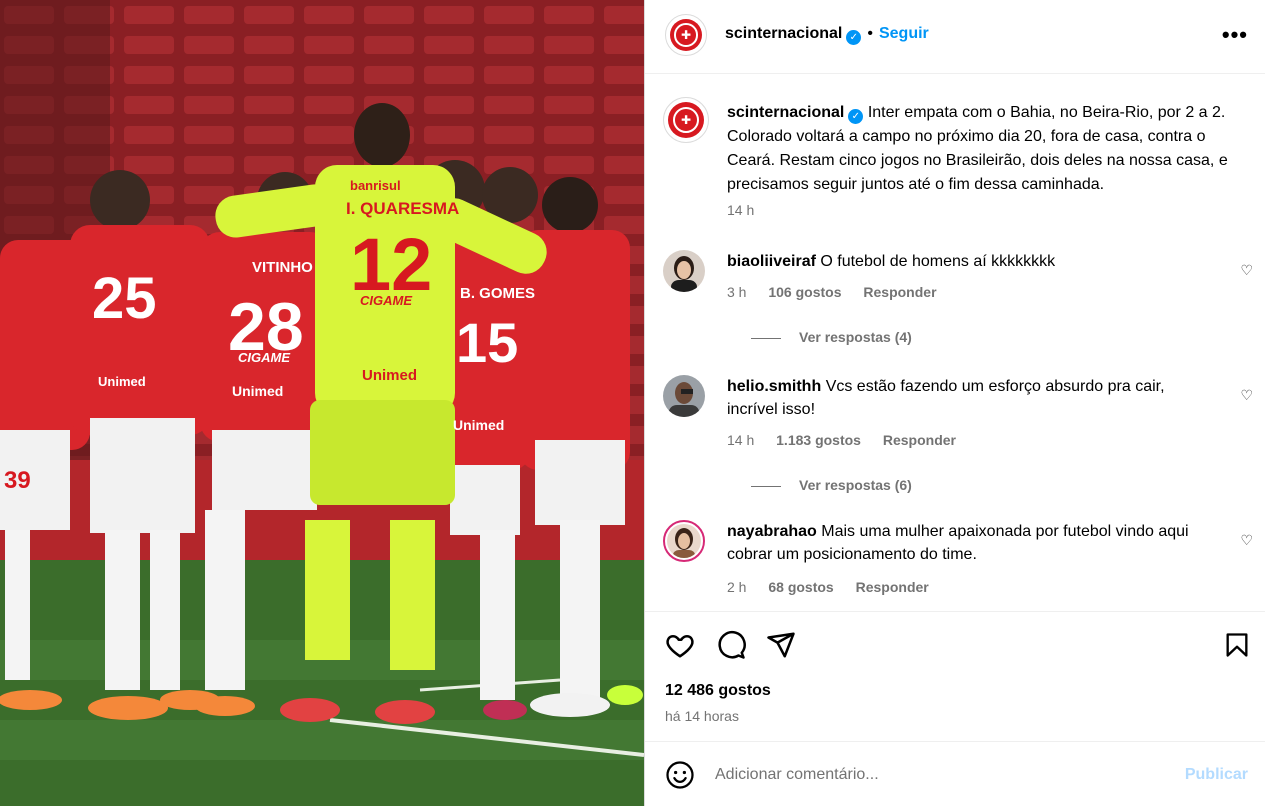 This screenshot has width=1265, height=806. I want to click on comment-text: O futebol de homens aí kkkkkkkk, so click(938, 261).